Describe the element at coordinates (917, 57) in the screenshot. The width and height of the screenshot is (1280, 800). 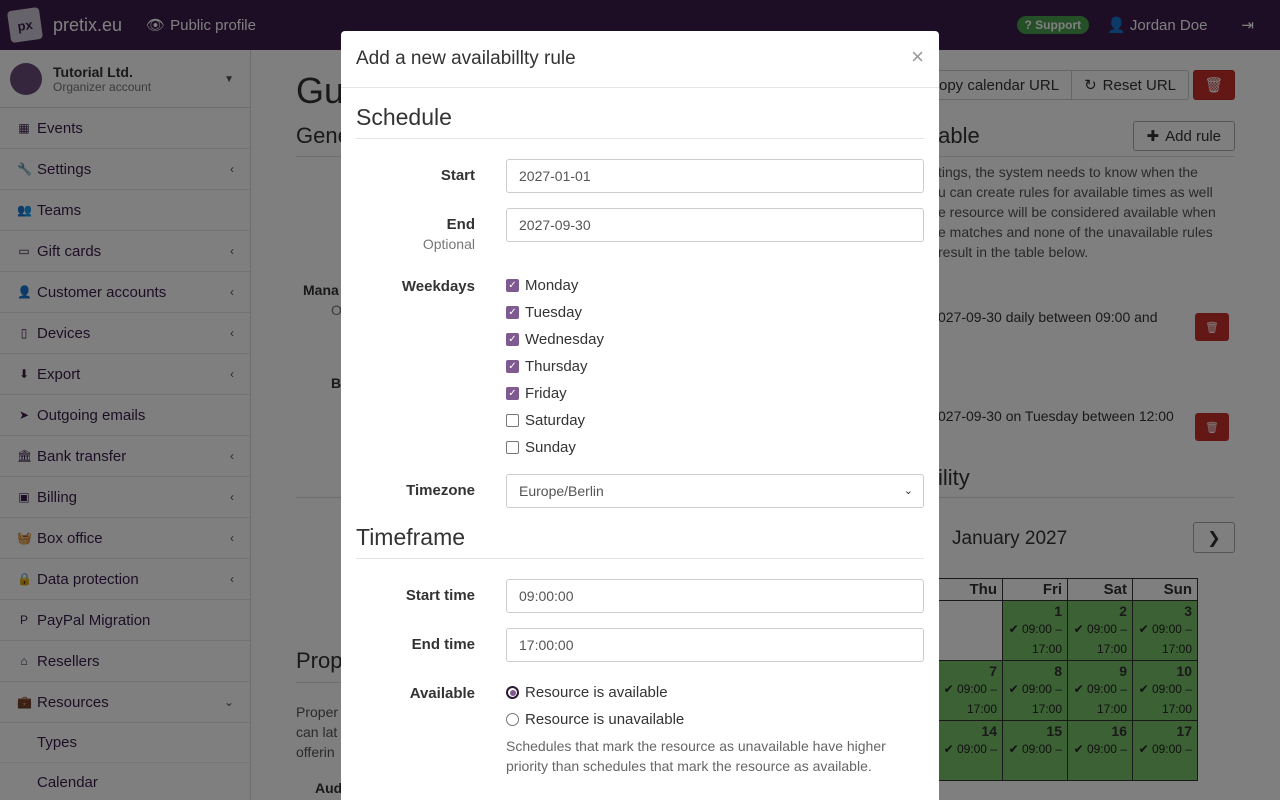
I see `close-icon: ×` at that location.